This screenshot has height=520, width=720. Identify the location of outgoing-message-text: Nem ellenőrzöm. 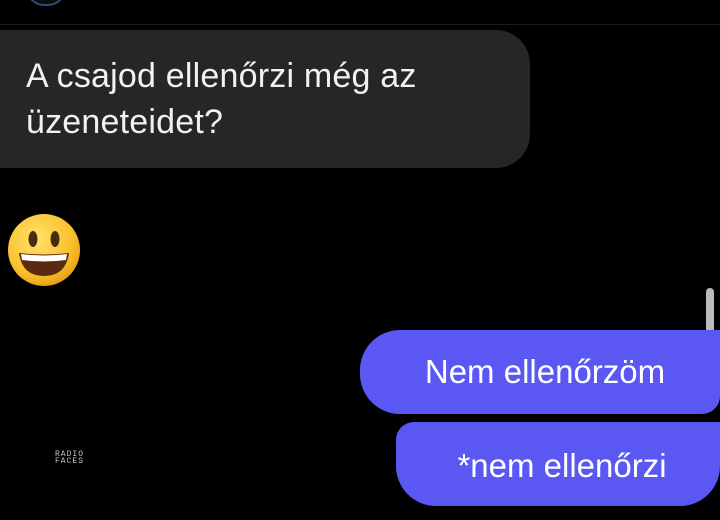
(545, 371).